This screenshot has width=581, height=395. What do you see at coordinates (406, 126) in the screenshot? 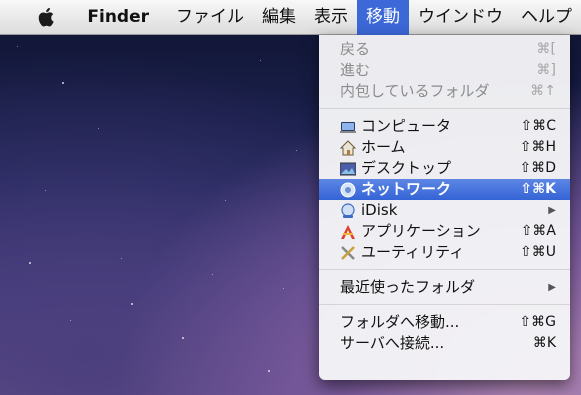
I see `menu-item-label: コンピュータ` at bounding box center [406, 126].